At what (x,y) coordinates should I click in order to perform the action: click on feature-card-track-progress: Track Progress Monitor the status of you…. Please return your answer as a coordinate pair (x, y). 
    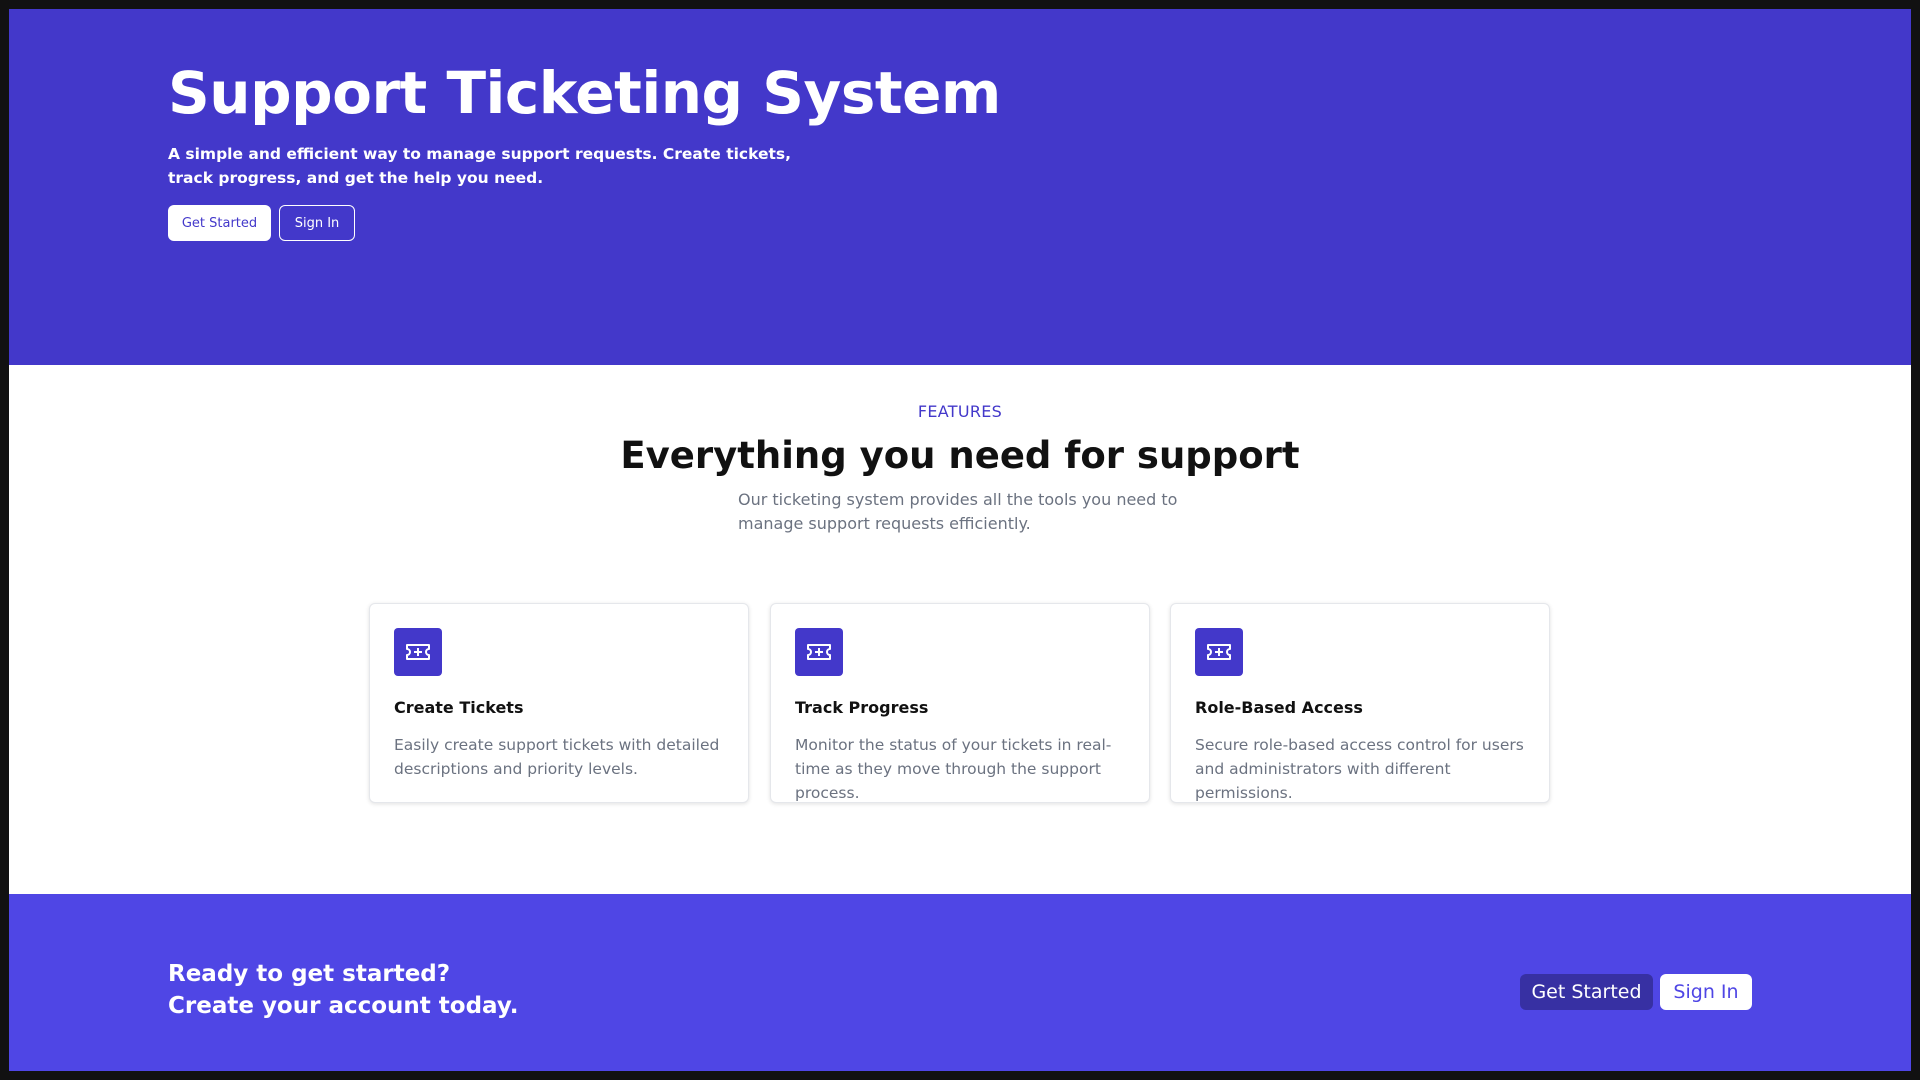
    Looking at the image, I should click on (960, 703).